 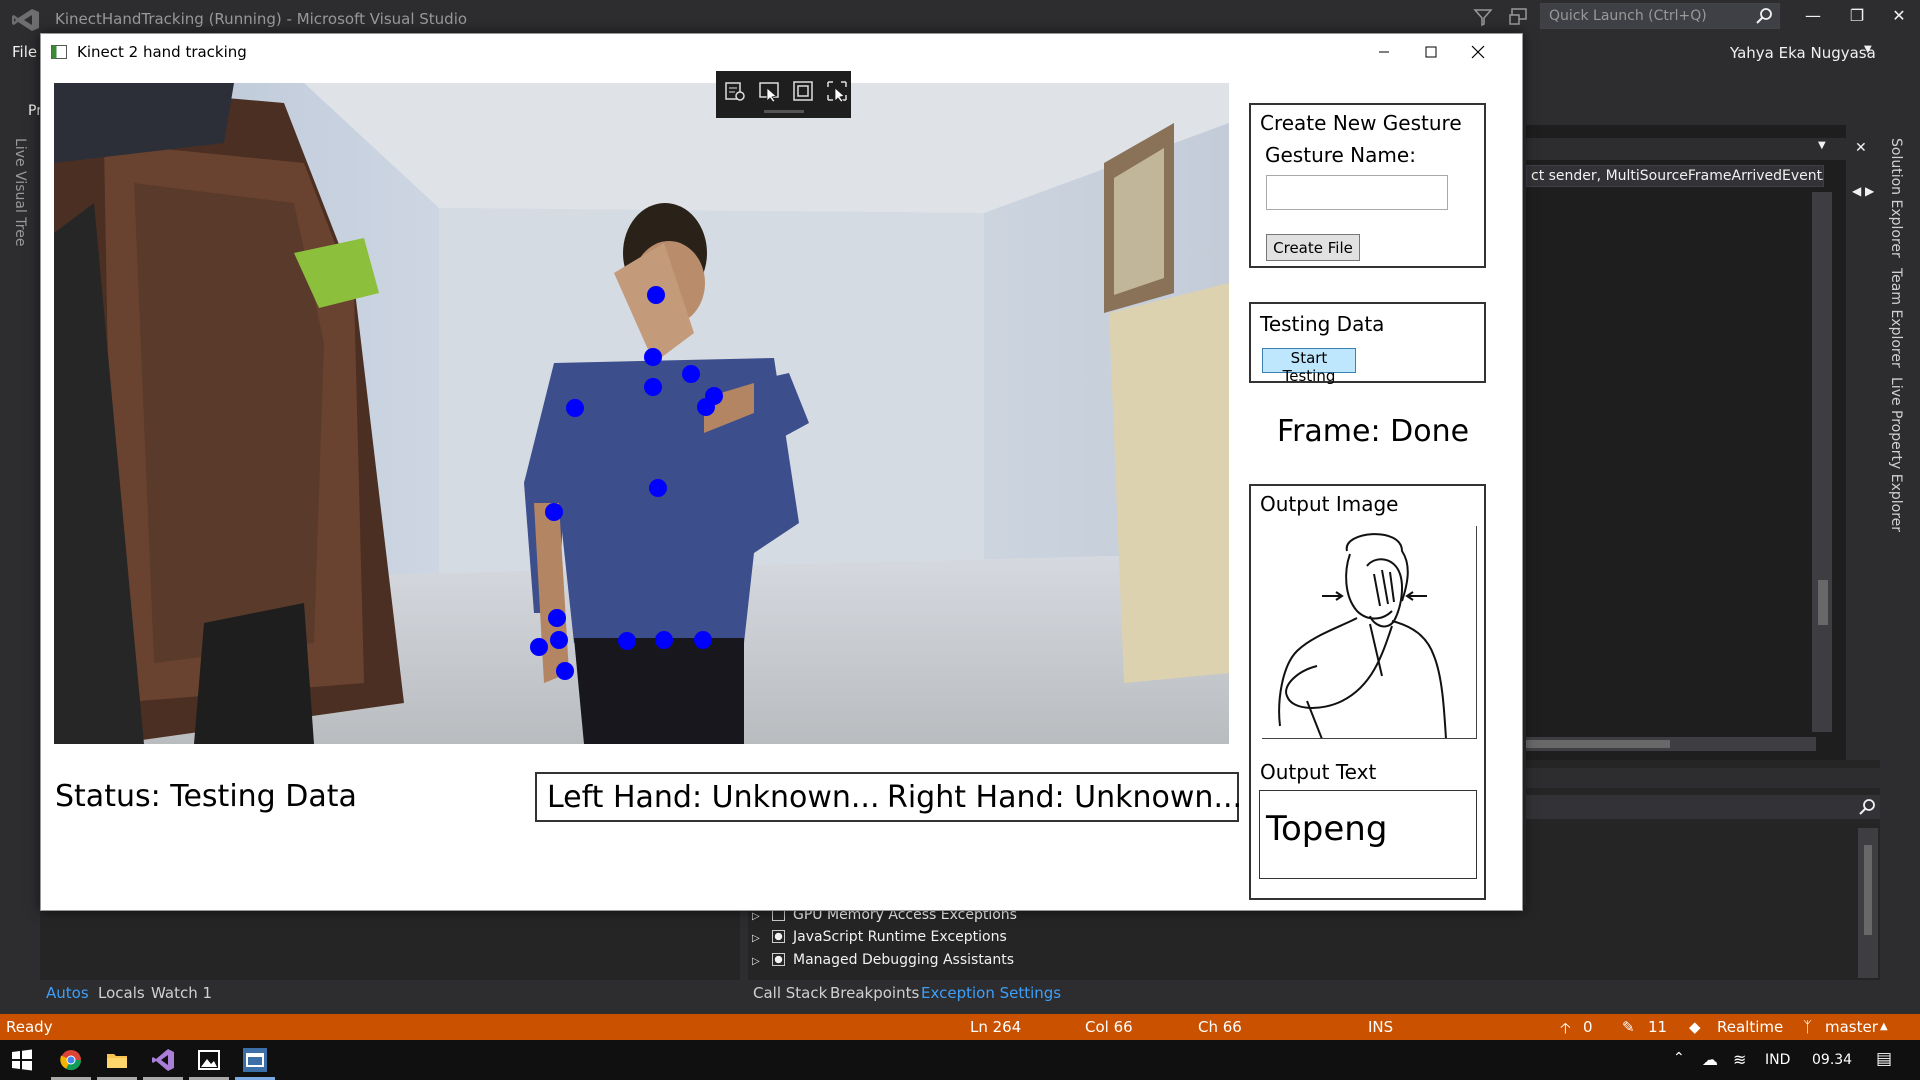 I want to click on editor-header, so click(x=1686, y=149).